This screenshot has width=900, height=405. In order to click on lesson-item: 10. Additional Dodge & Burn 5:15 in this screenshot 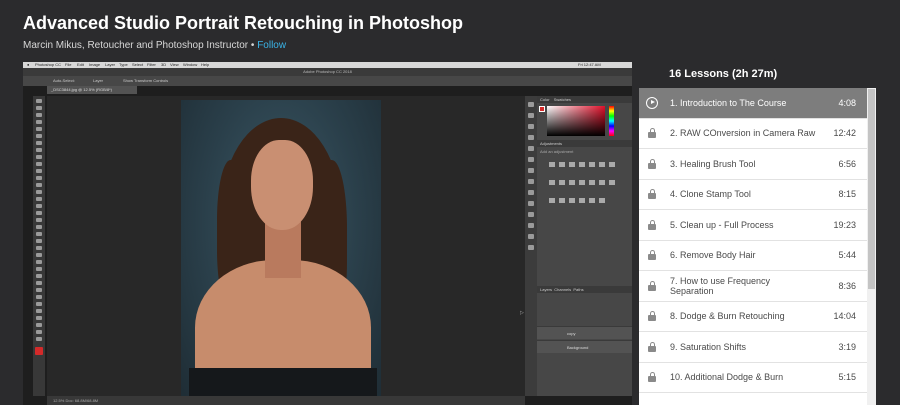, I will do `click(753, 378)`.